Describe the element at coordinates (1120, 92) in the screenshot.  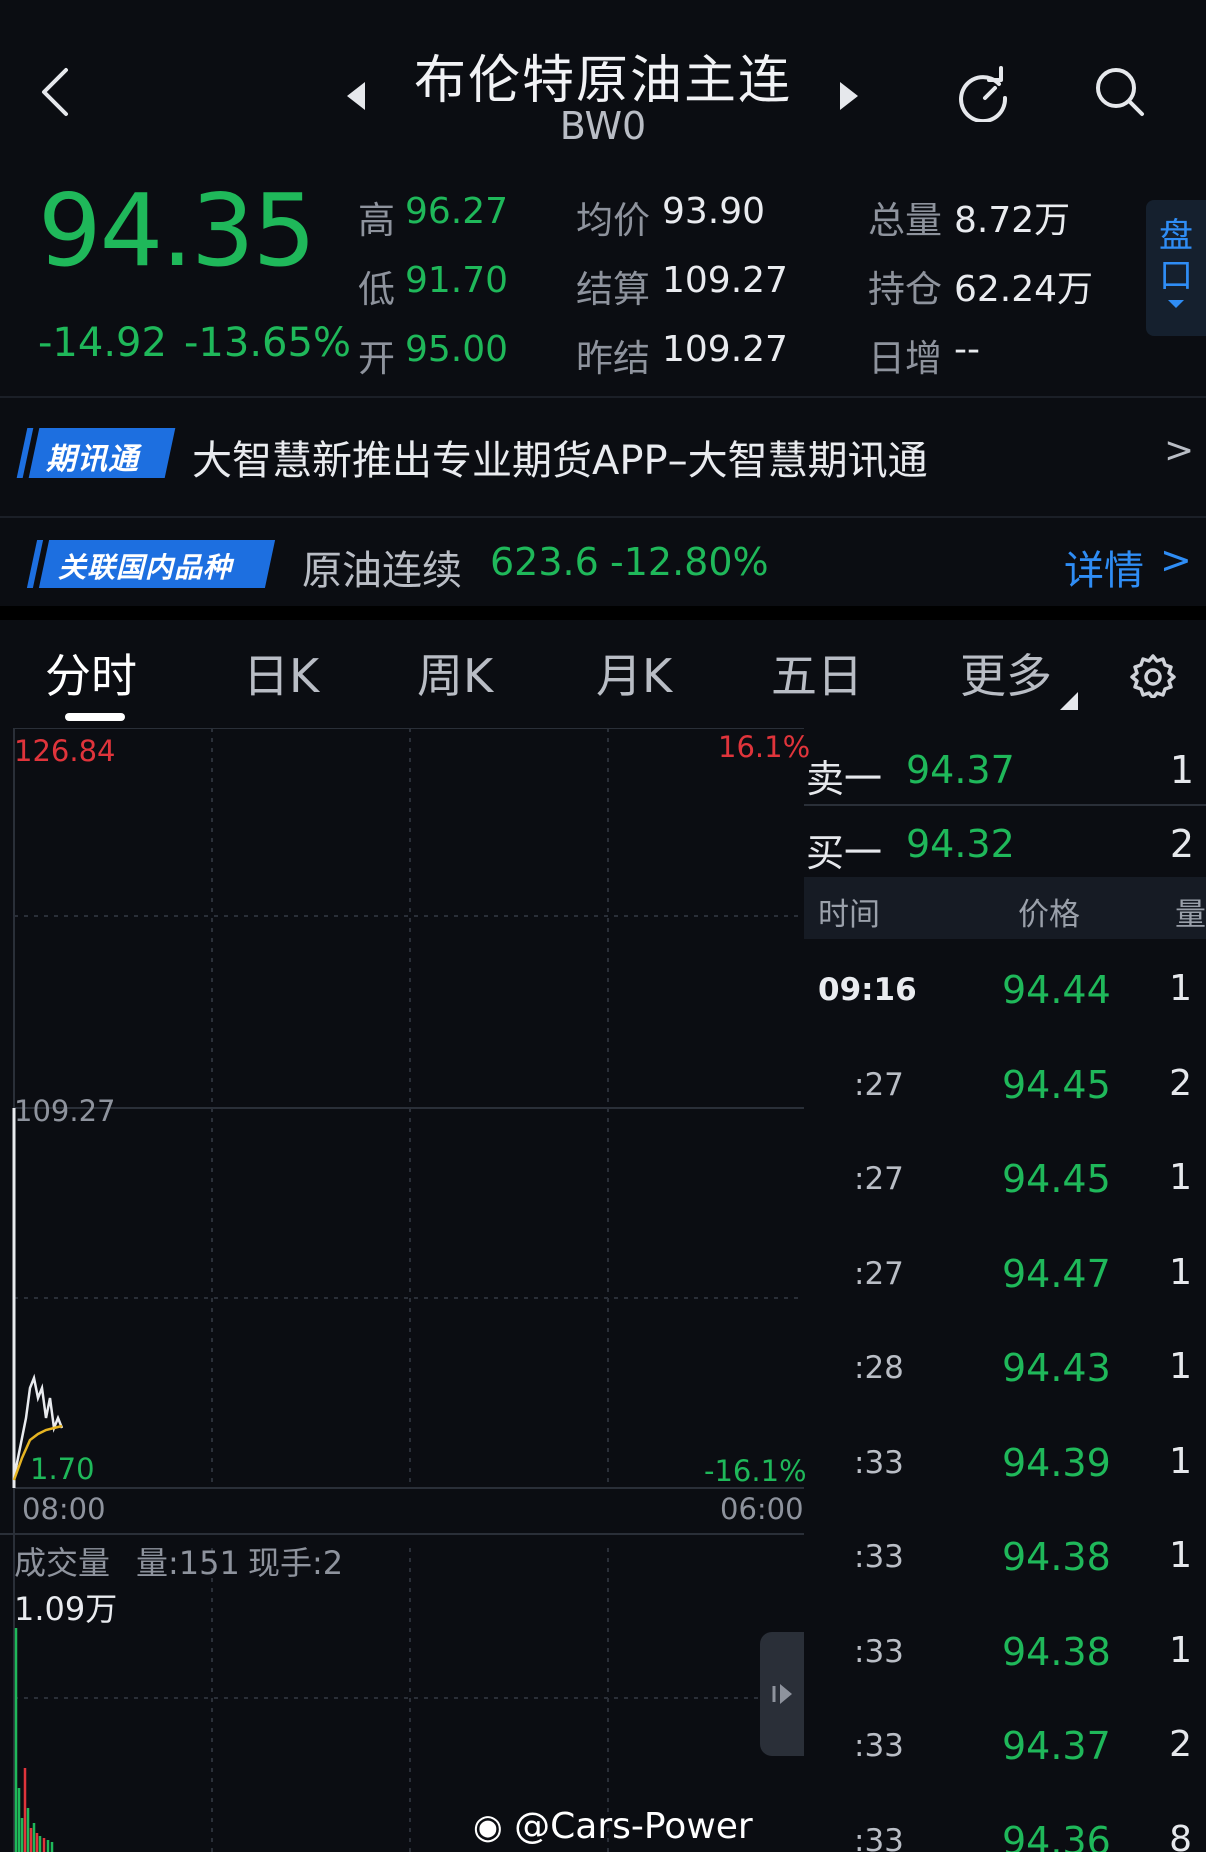
I see `search-icon` at that location.